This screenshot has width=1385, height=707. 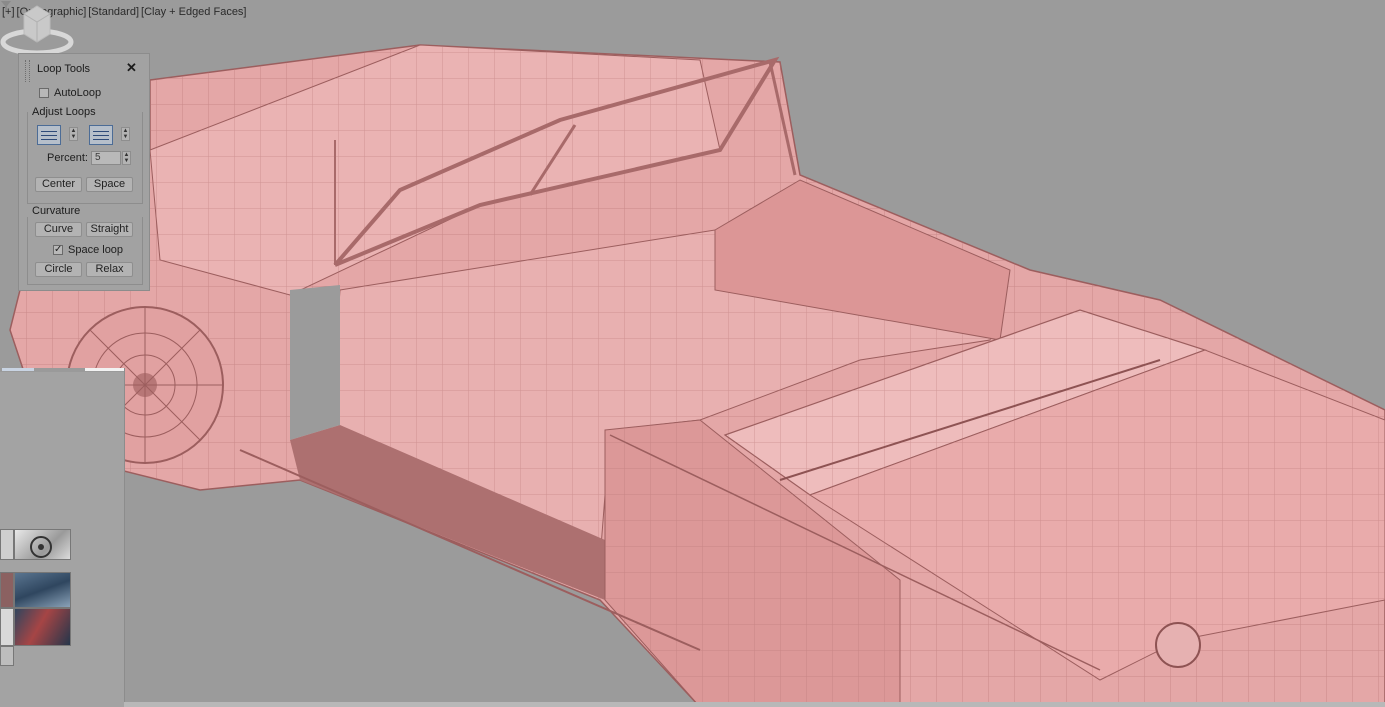 I want to click on space-button: Space, so click(x=109, y=184).